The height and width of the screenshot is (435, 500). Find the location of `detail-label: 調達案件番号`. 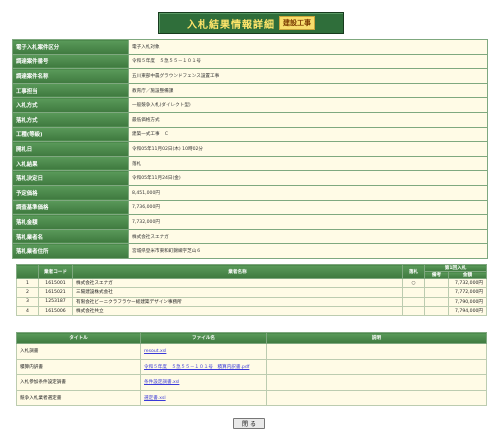

detail-label: 調達案件番号 is located at coordinates (70, 61).